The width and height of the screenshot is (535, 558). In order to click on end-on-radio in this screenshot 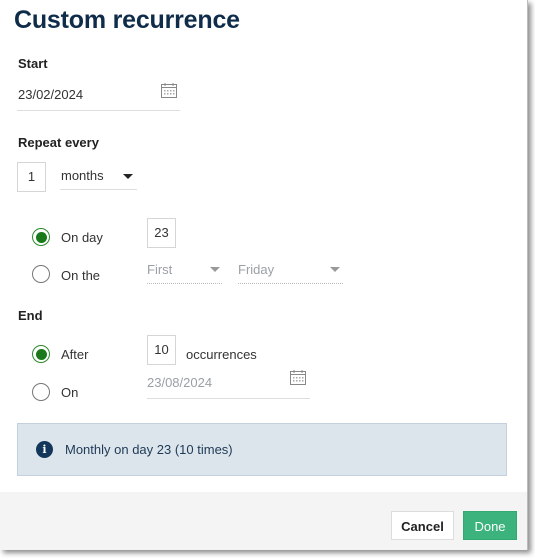, I will do `click(41, 392)`.